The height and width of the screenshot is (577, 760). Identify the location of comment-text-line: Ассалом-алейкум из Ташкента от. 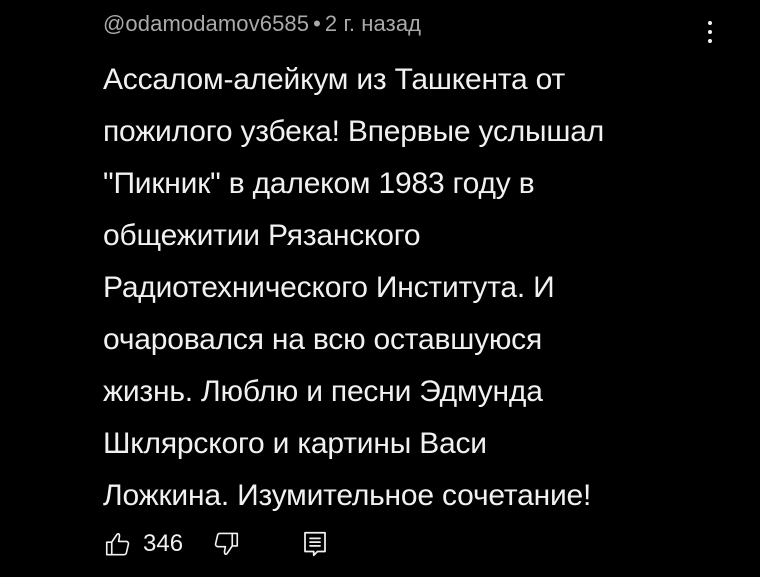
(334, 79).